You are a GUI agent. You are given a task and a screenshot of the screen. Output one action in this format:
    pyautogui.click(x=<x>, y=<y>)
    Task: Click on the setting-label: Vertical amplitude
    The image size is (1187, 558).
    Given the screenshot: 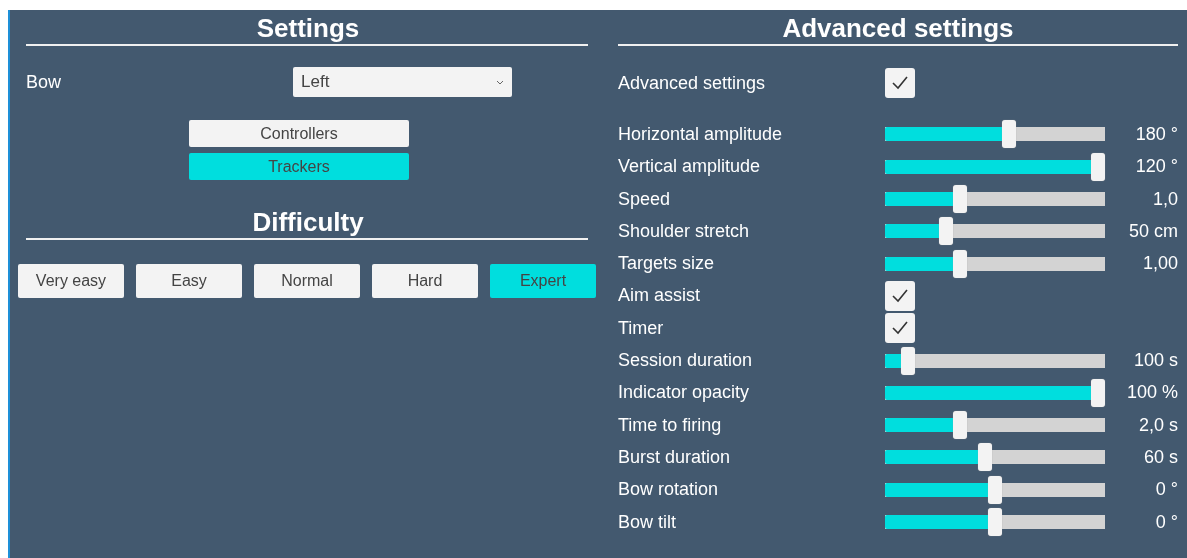 What is the action you would take?
    pyautogui.click(x=690, y=167)
    